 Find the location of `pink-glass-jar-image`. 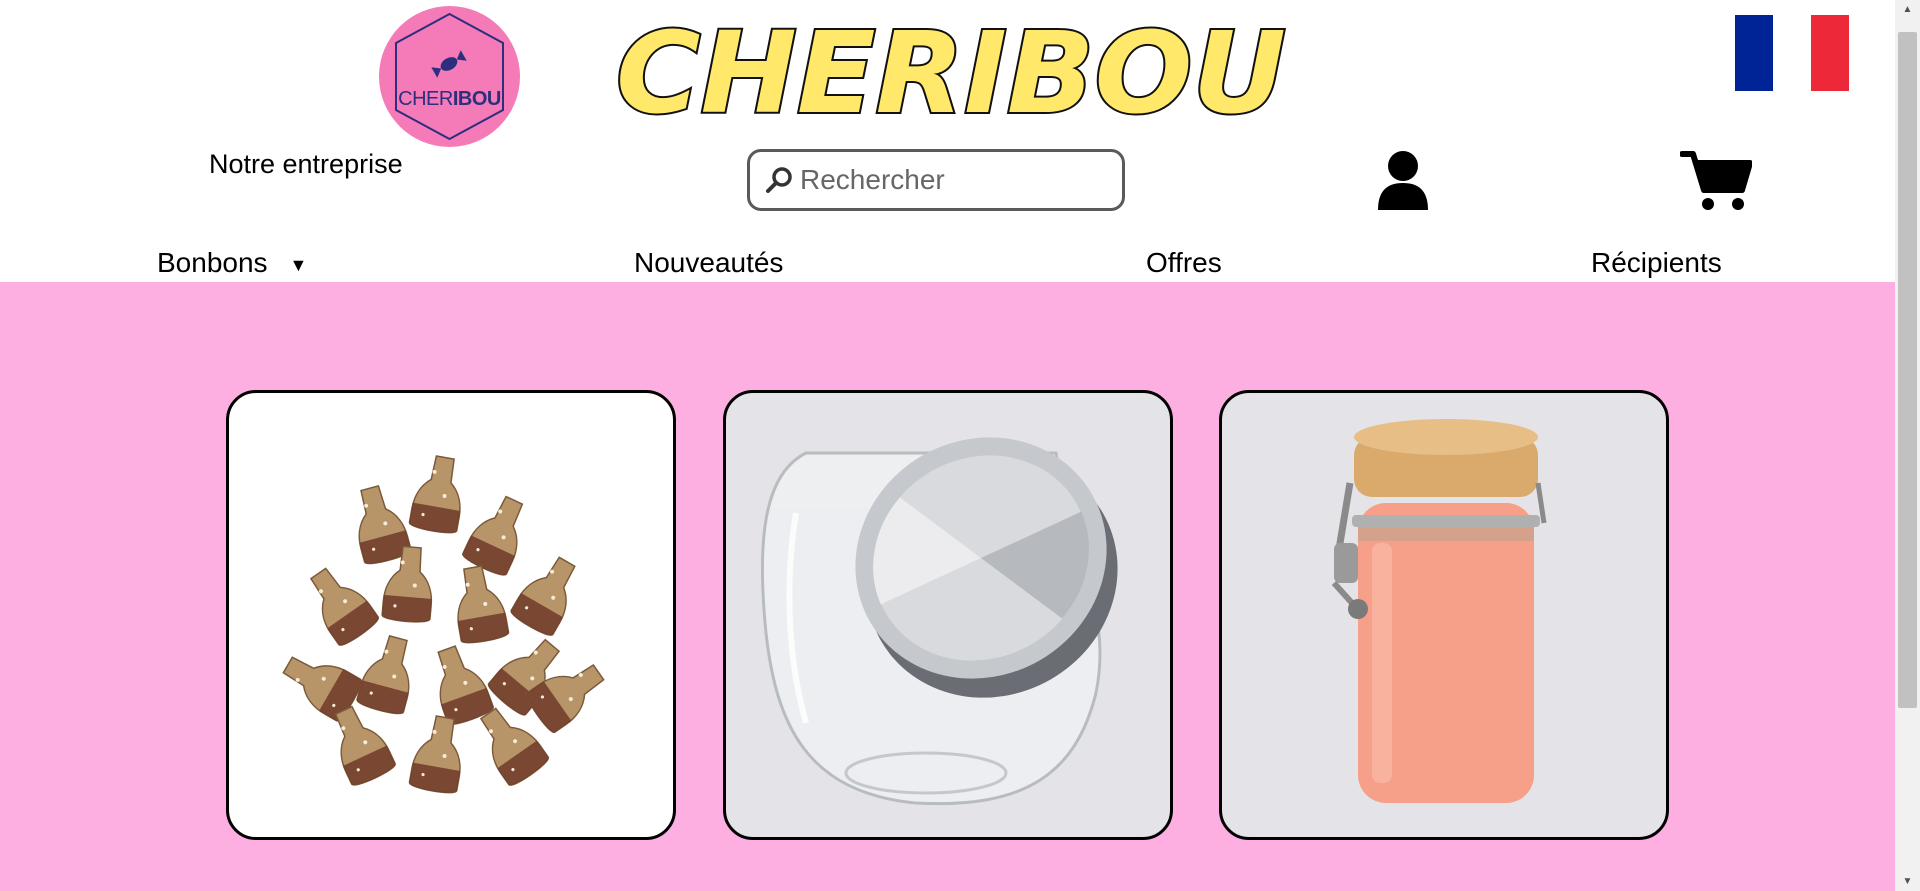

pink-glass-jar-image is located at coordinates (1439, 611).